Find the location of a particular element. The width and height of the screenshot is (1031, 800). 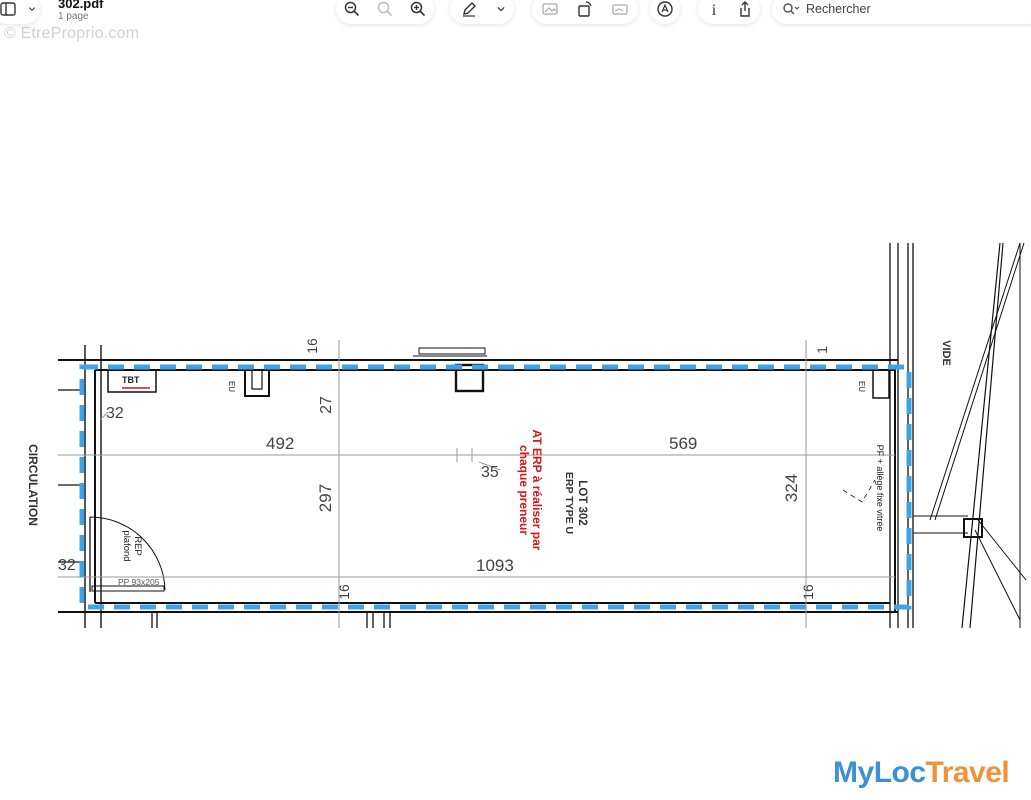

tbt-label: TBT is located at coordinates (131, 380).